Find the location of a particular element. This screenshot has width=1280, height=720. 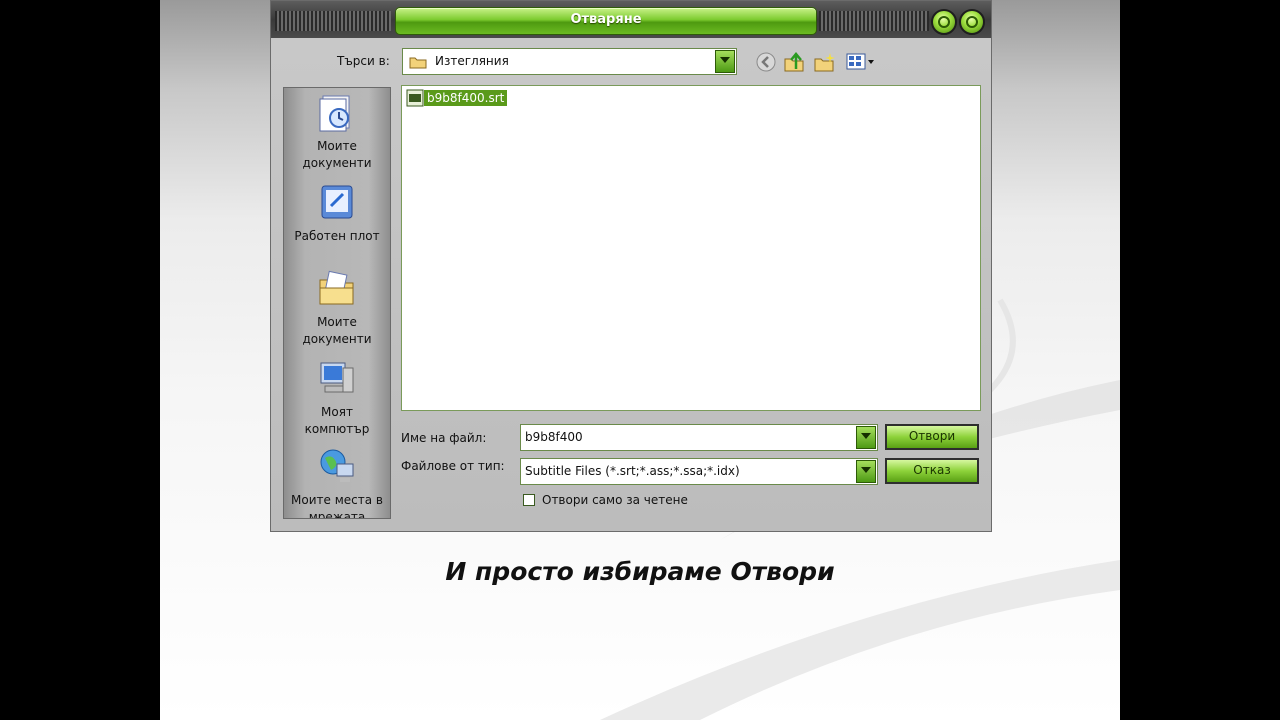

look-in-dropdown-button is located at coordinates (725, 61).